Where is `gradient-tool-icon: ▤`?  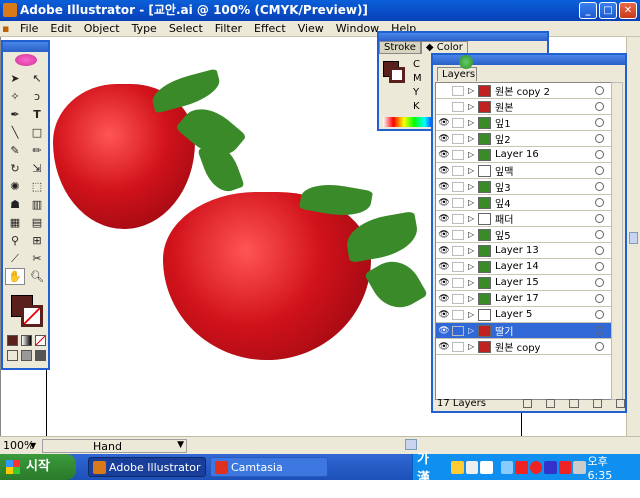 gradient-tool-icon: ▤ is located at coordinates (37, 222).